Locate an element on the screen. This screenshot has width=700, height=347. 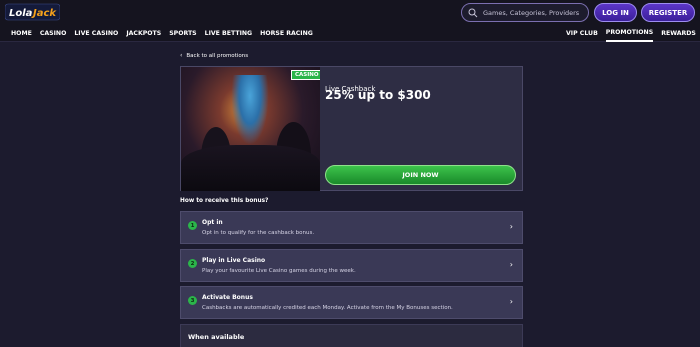
logo-icon: Lola Jack is located at coordinates (32, 12).